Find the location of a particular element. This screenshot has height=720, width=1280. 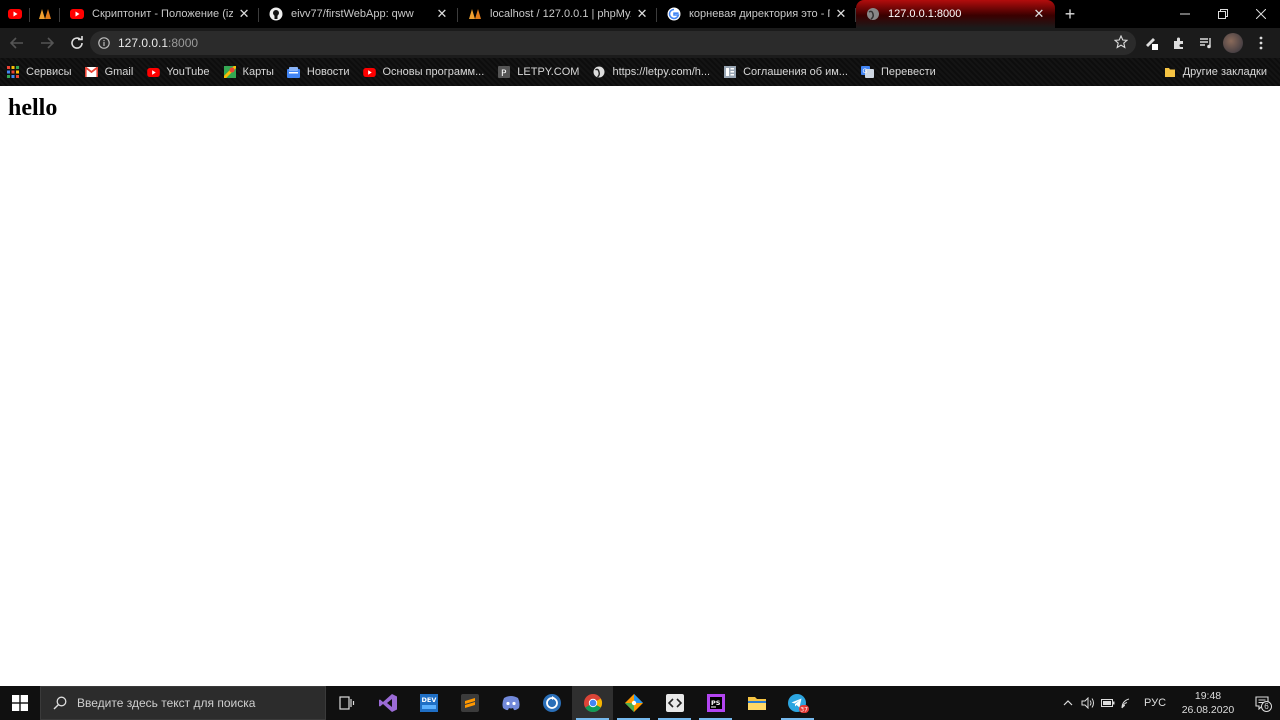

taskbar-search: Введите здесь текст для поиска is located at coordinates (183, 703).